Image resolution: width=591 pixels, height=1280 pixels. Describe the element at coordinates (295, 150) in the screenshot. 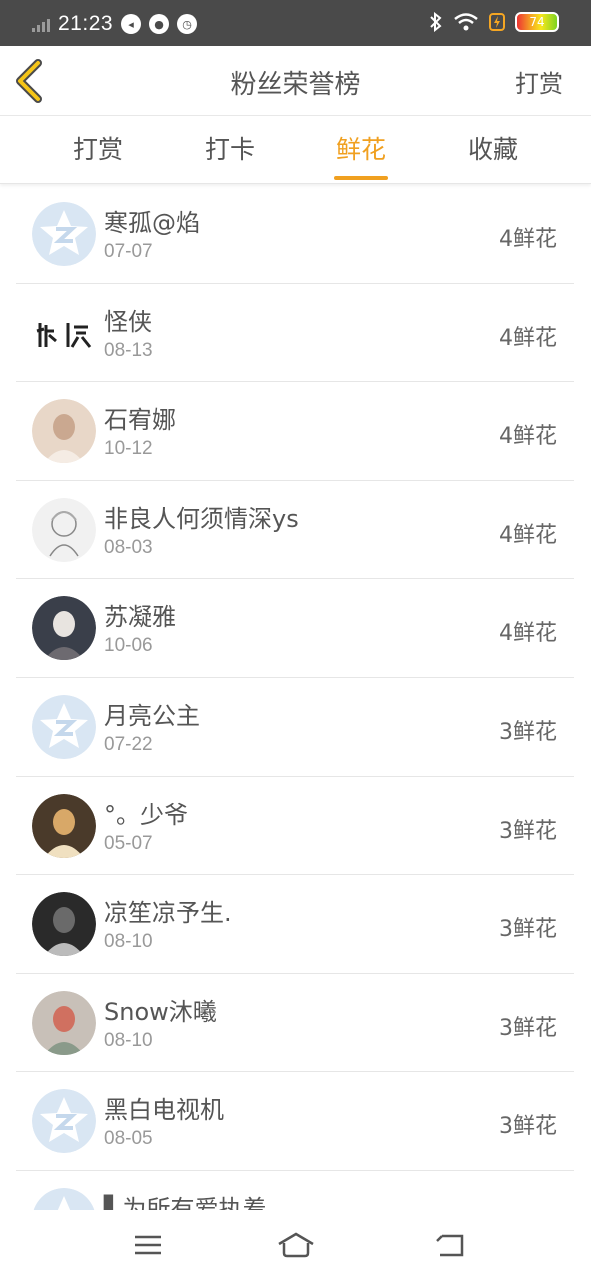

I see `tab-bar: 打赏 打卡 鲜花 收藏` at that location.